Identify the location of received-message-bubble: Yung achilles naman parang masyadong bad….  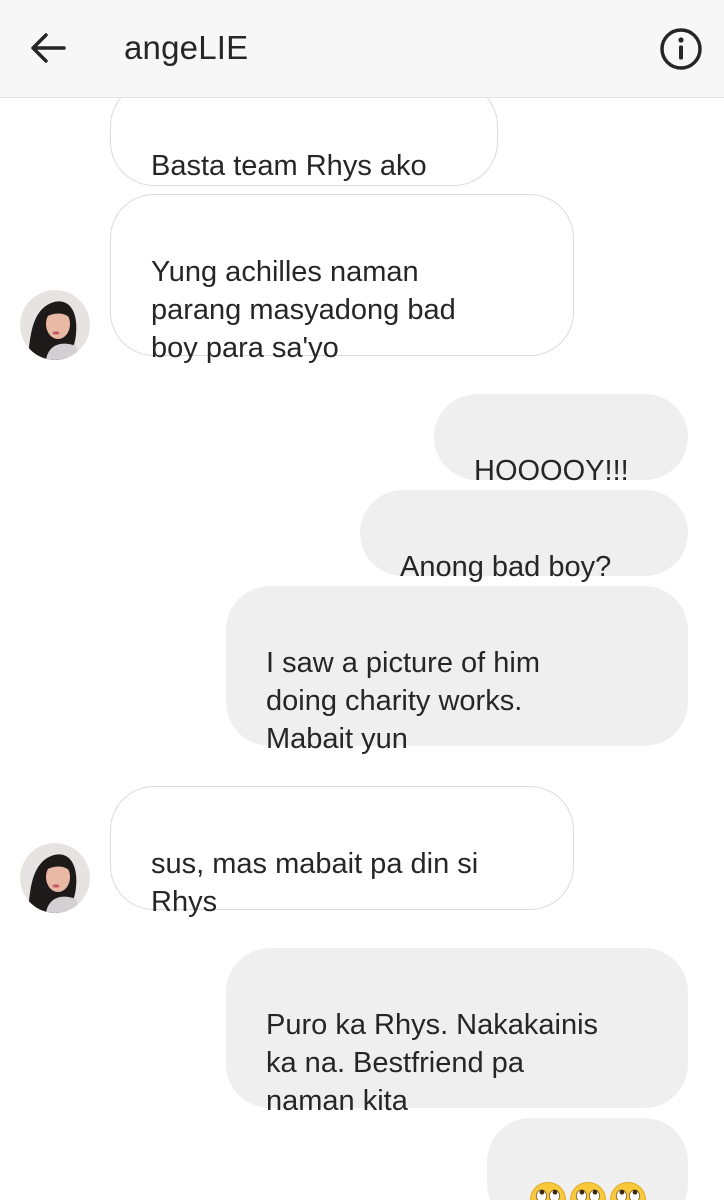
(342, 279).